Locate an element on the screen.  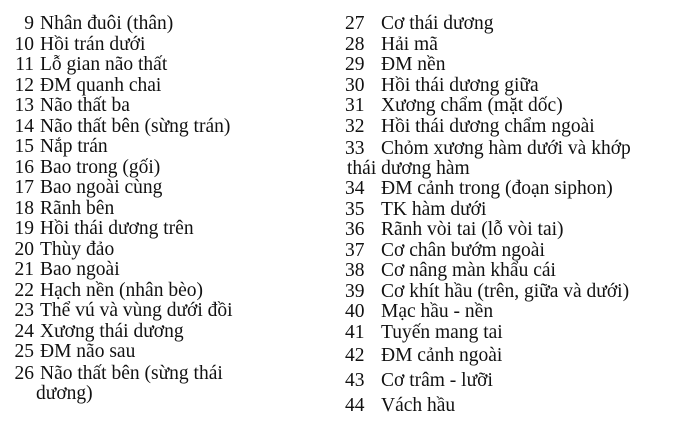
item-number: 14 is located at coordinates (24, 126).